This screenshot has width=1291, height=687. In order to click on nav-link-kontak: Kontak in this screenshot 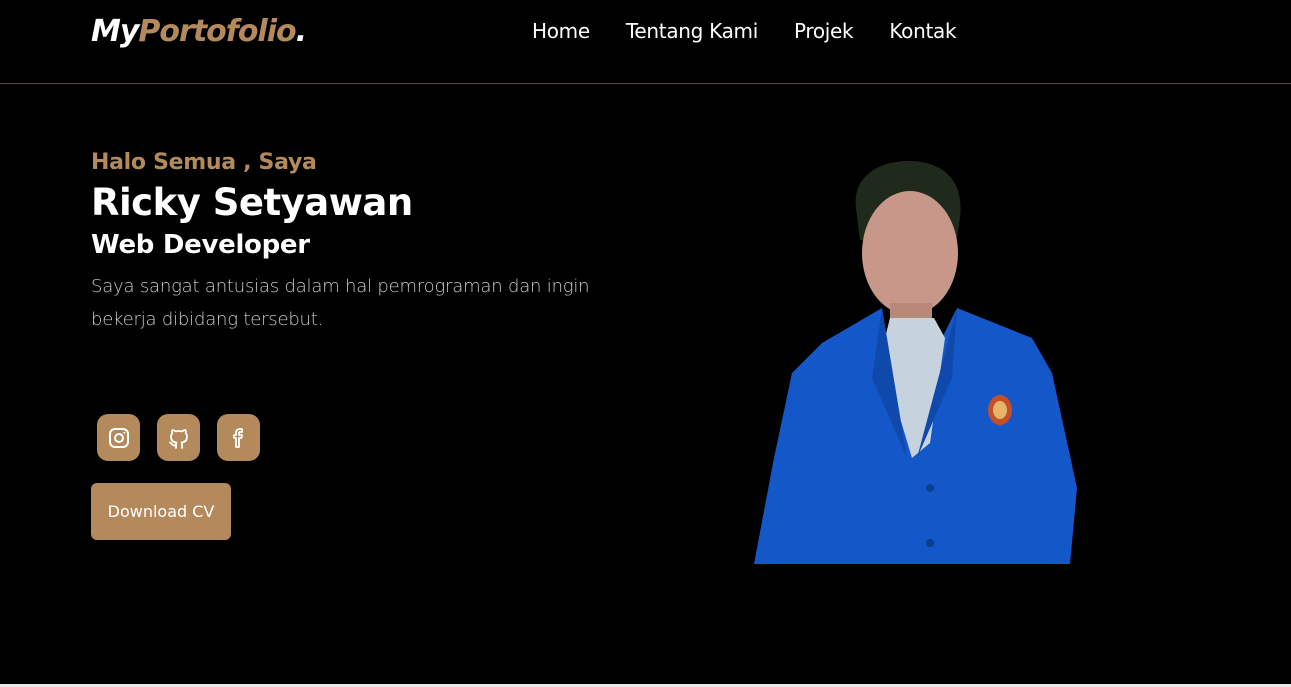, I will do `click(922, 31)`.